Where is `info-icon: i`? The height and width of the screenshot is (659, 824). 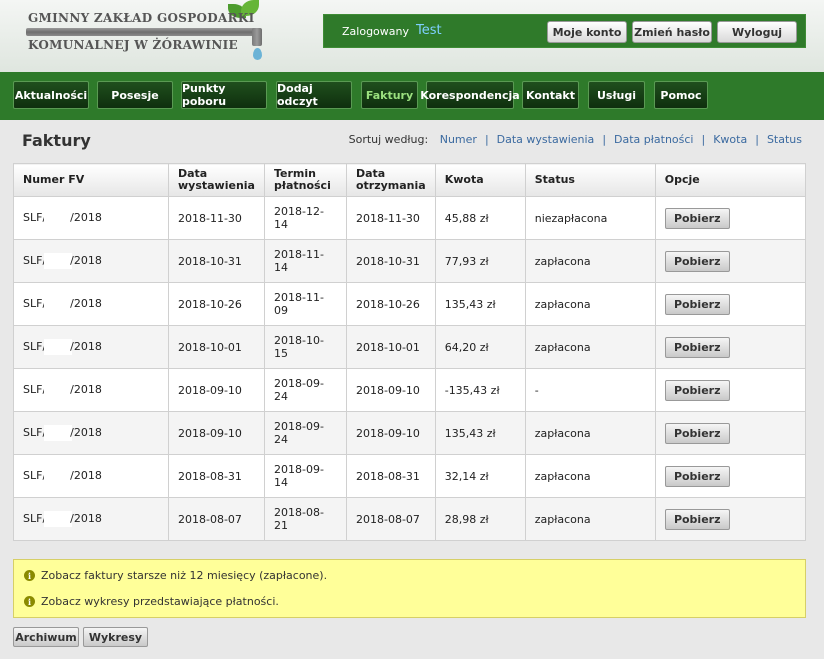
info-icon: i is located at coordinates (29, 575).